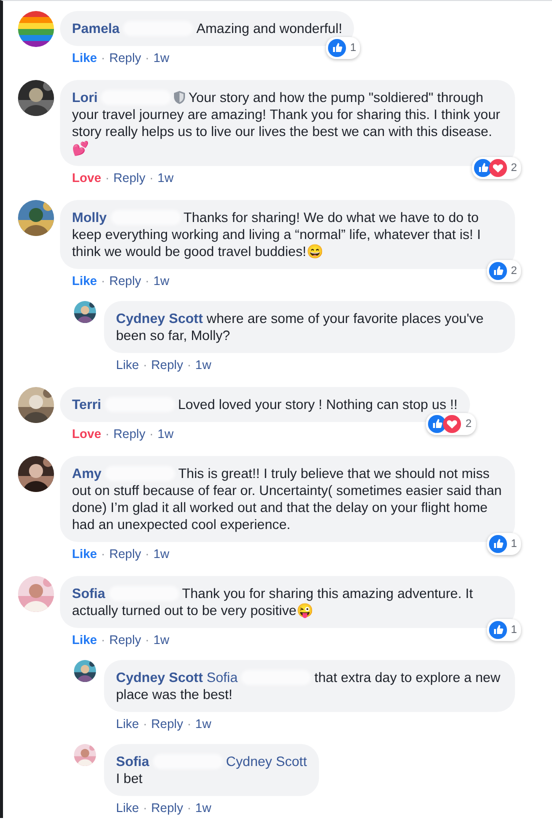  Describe the element at coordinates (85, 97) in the screenshot. I see `author-name: Lori` at that location.